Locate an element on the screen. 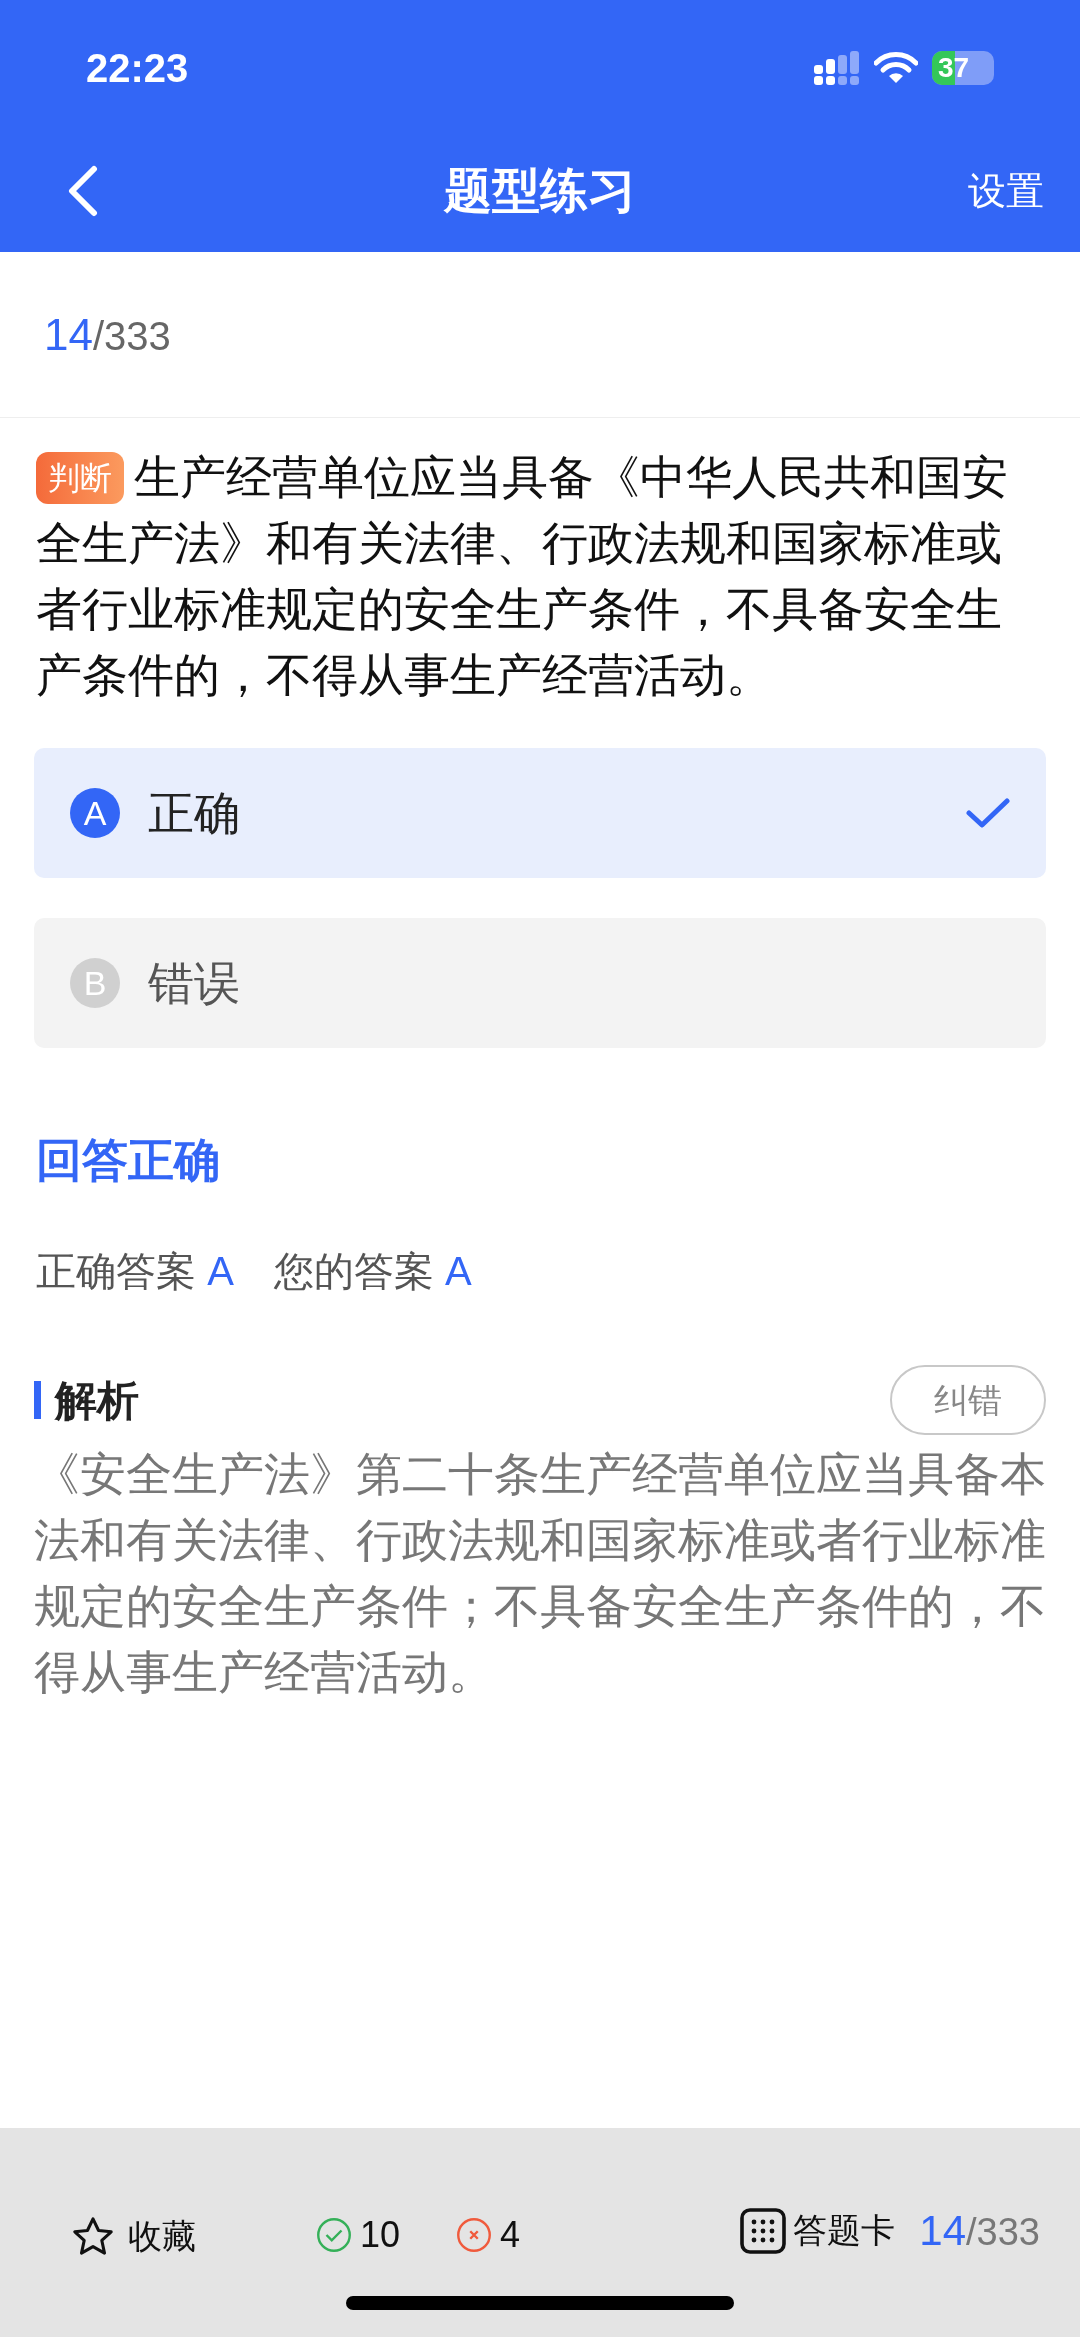 The width and height of the screenshot is (1080, 2337). grid-icon is located at coordinates (763, 2230).